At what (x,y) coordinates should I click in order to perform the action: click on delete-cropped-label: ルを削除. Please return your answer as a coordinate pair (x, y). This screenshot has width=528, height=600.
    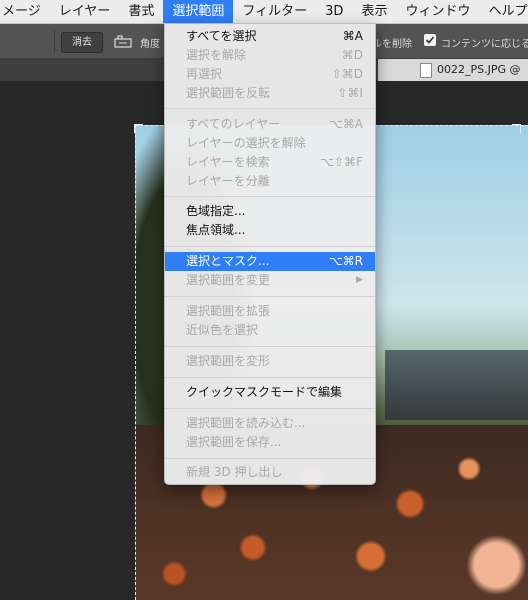
    Looking at the image, I should click on (392, 44).